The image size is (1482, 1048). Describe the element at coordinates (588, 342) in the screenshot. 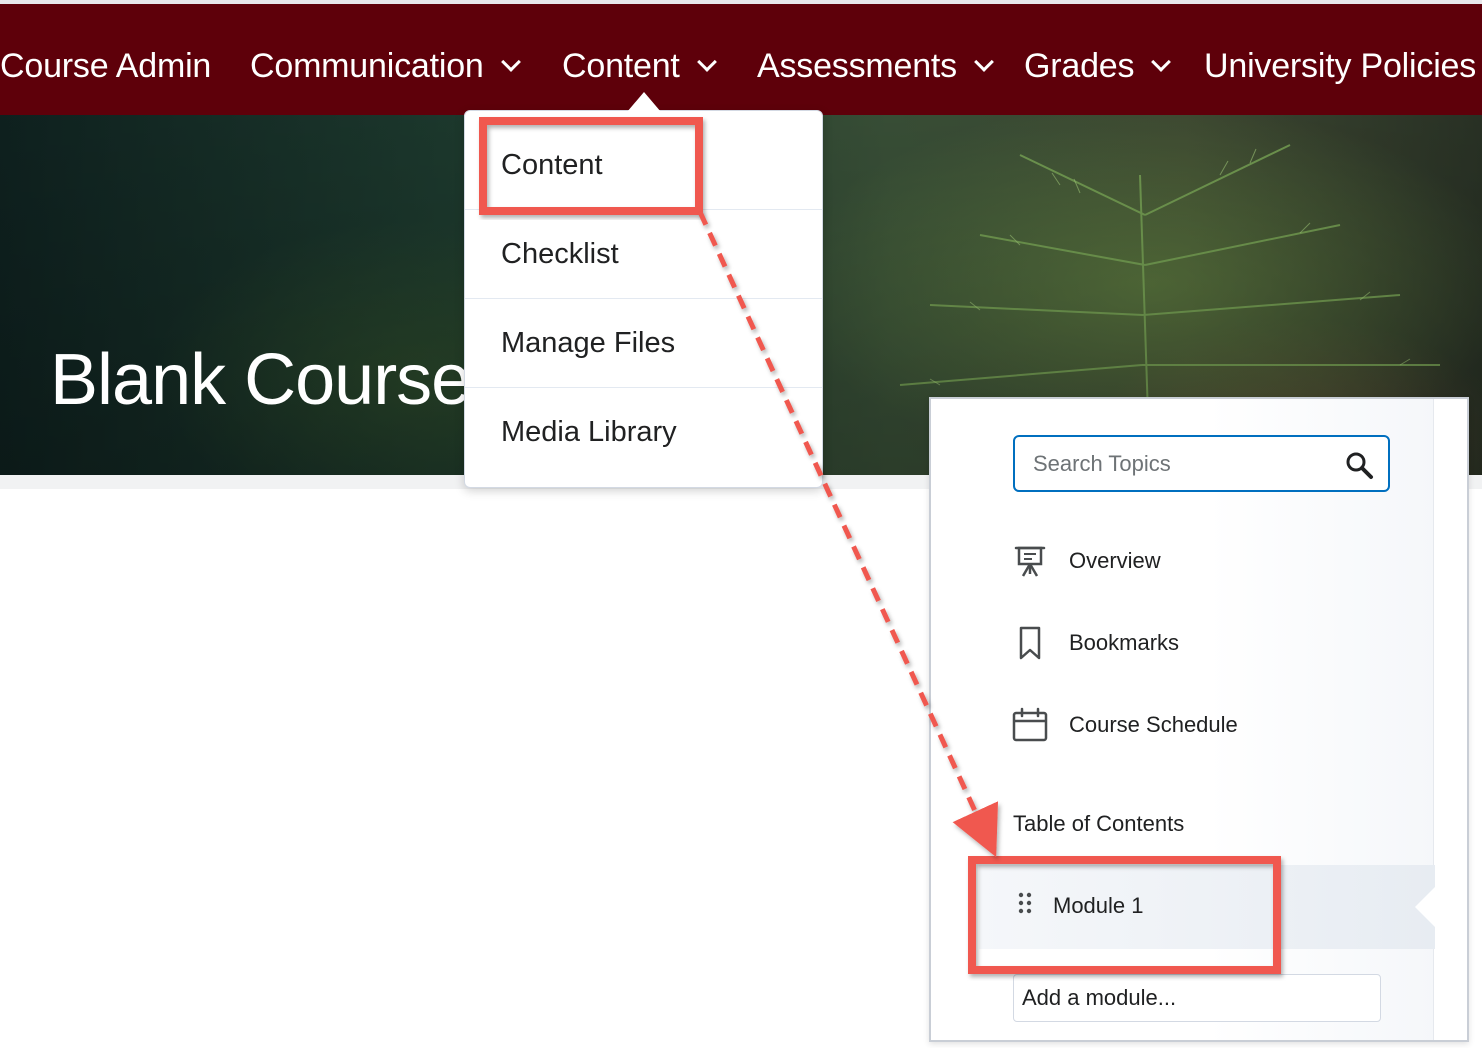

I see `menu-item-manage-files-label: Manage Files` at that location.